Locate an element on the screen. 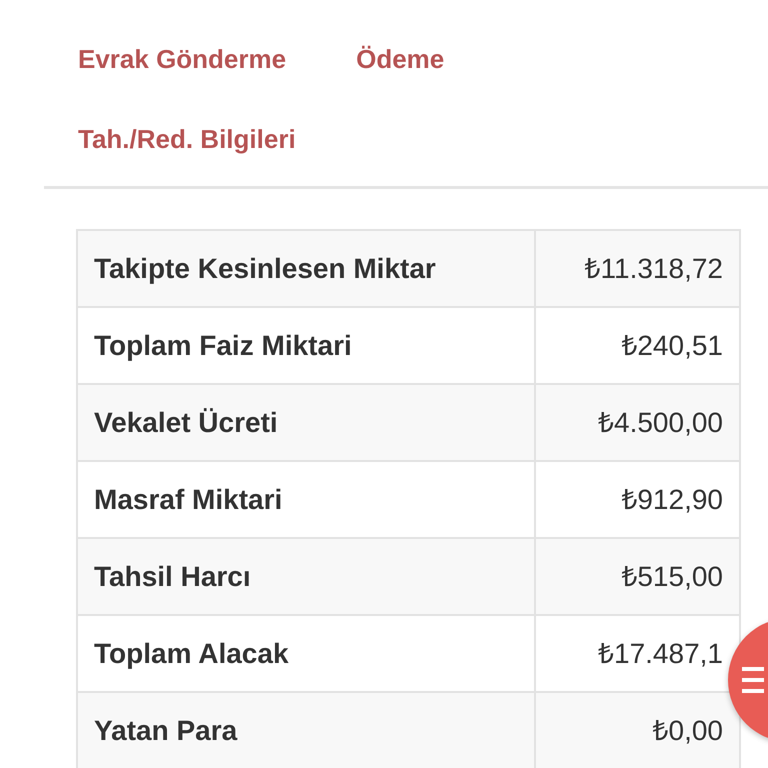  row-label: Yatan Para is located at coordinates (306, 730).